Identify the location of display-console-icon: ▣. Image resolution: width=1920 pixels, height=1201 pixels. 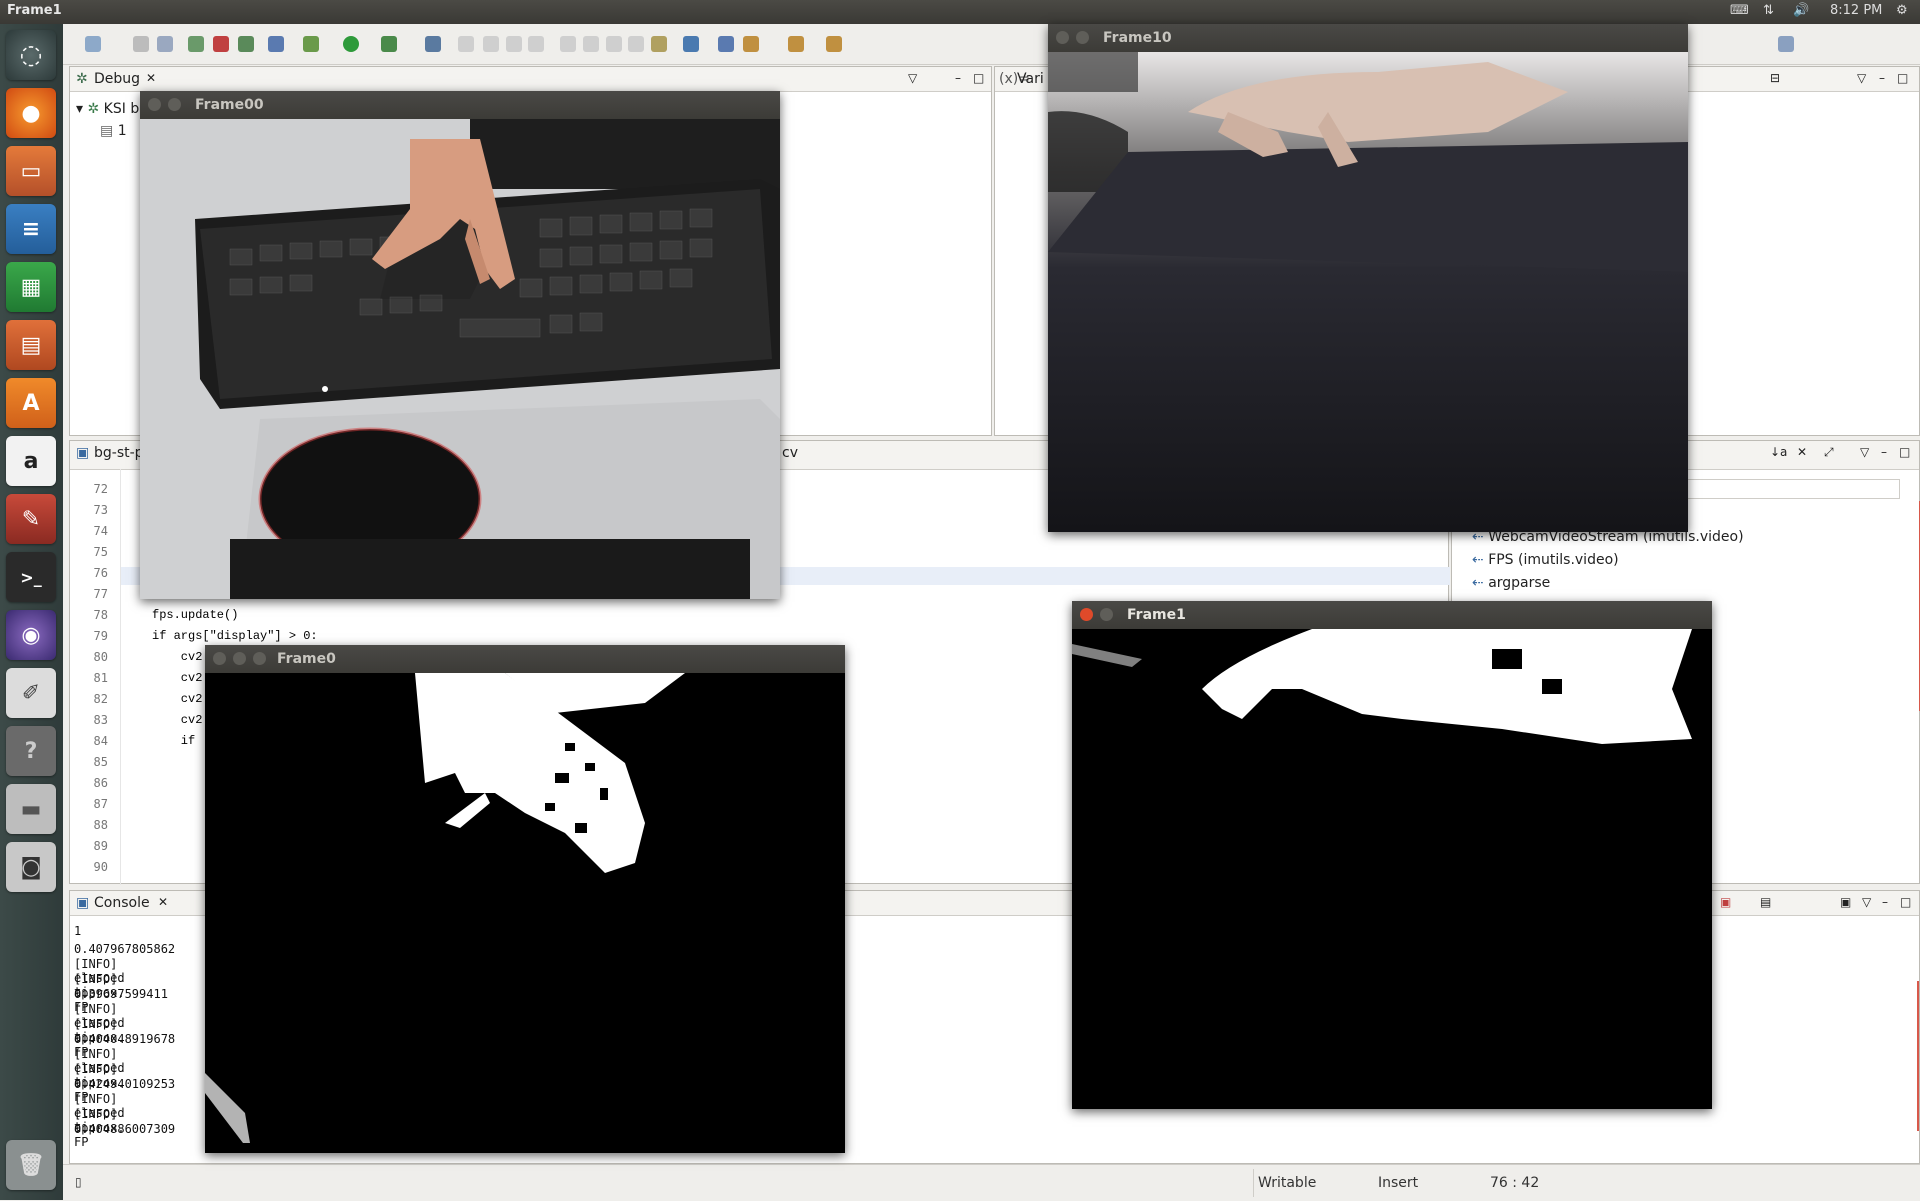
(1845, 902).